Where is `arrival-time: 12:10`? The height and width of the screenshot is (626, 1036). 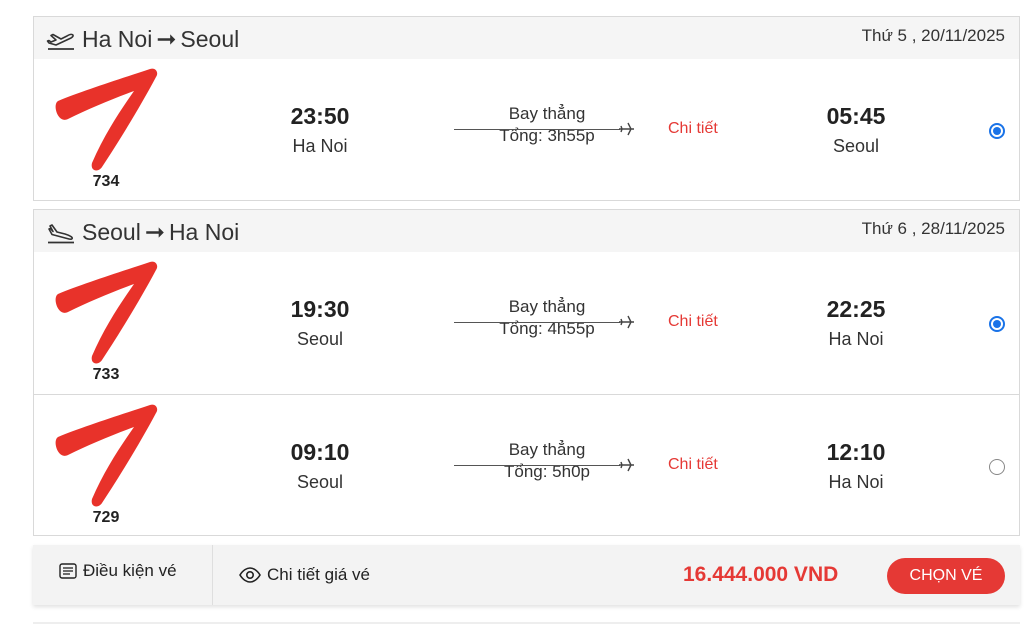
arrival-time: 12:10 is located at coordinates (856, 452).